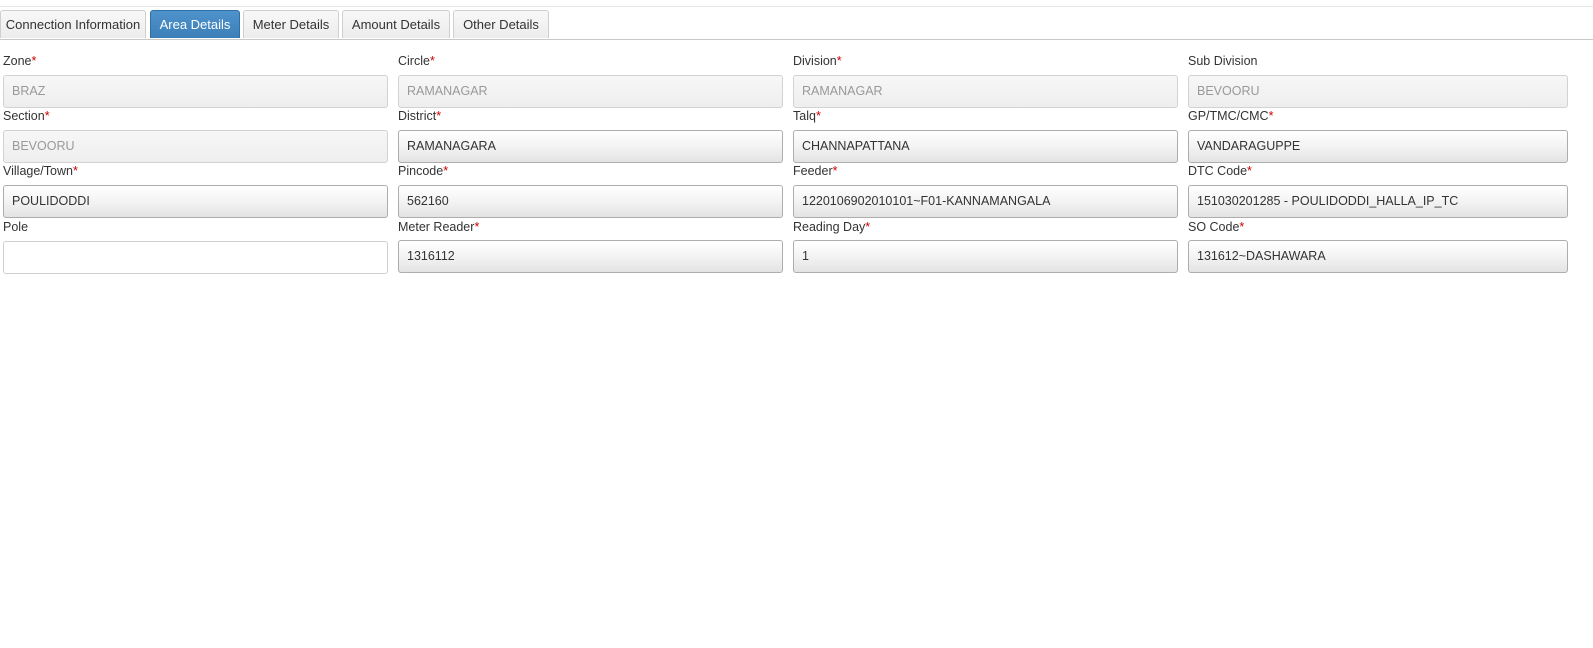  Describe the element at coordinates (291, 24) in the screenshot. I see `tab-meter-details: Meter Details` at that location.